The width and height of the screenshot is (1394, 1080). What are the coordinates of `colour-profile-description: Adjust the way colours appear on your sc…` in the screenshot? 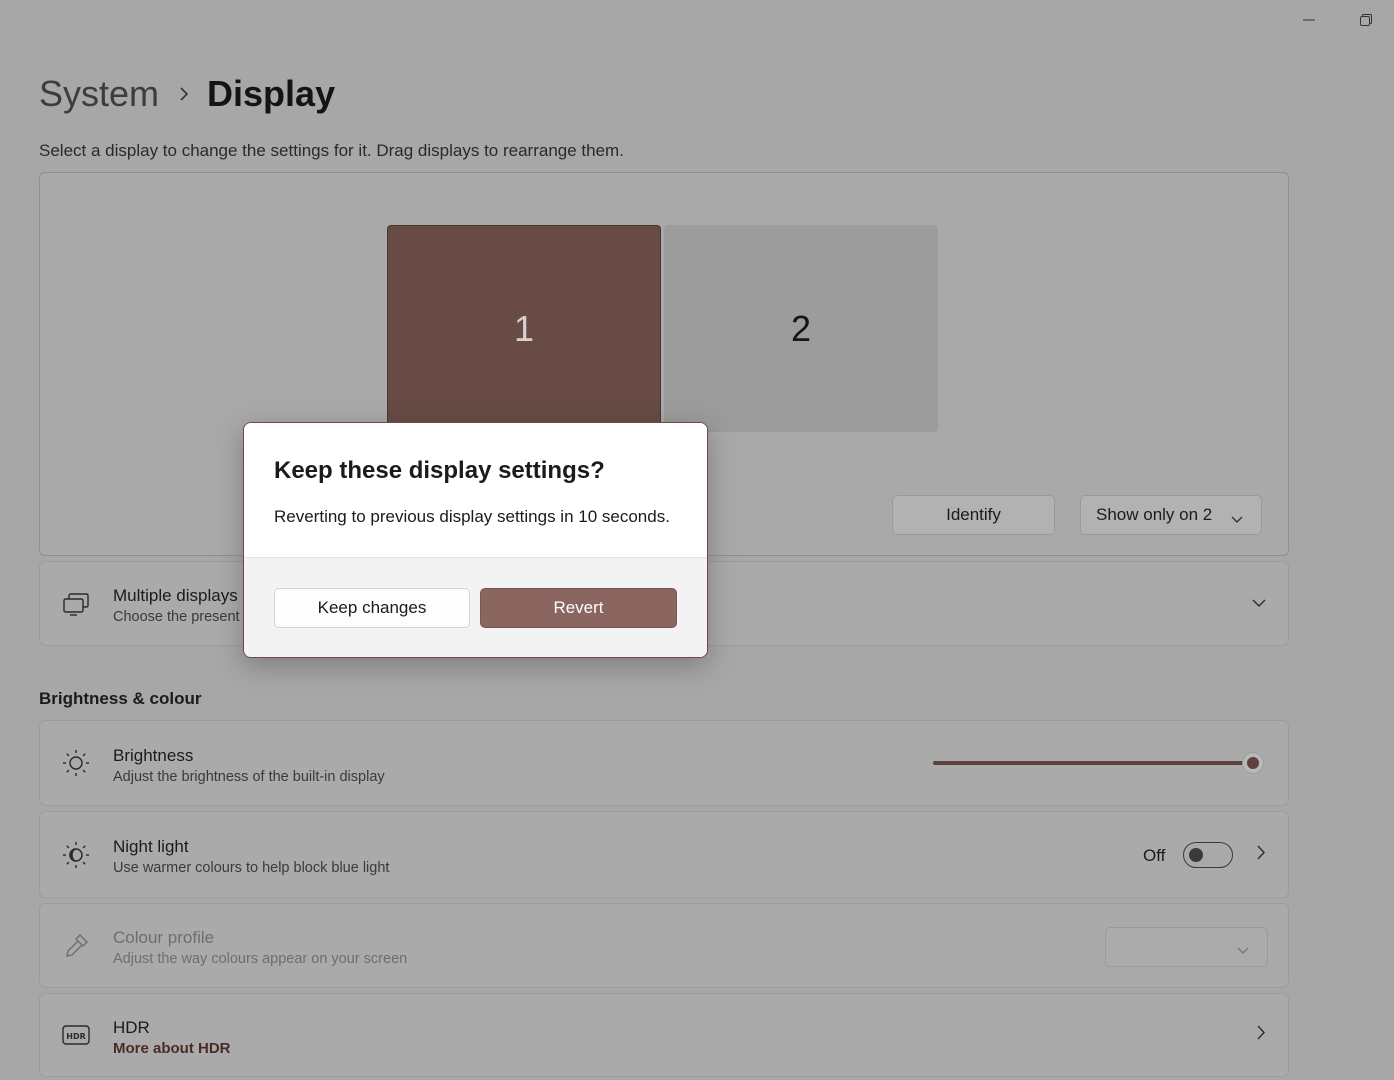 It's located at (260, 959).